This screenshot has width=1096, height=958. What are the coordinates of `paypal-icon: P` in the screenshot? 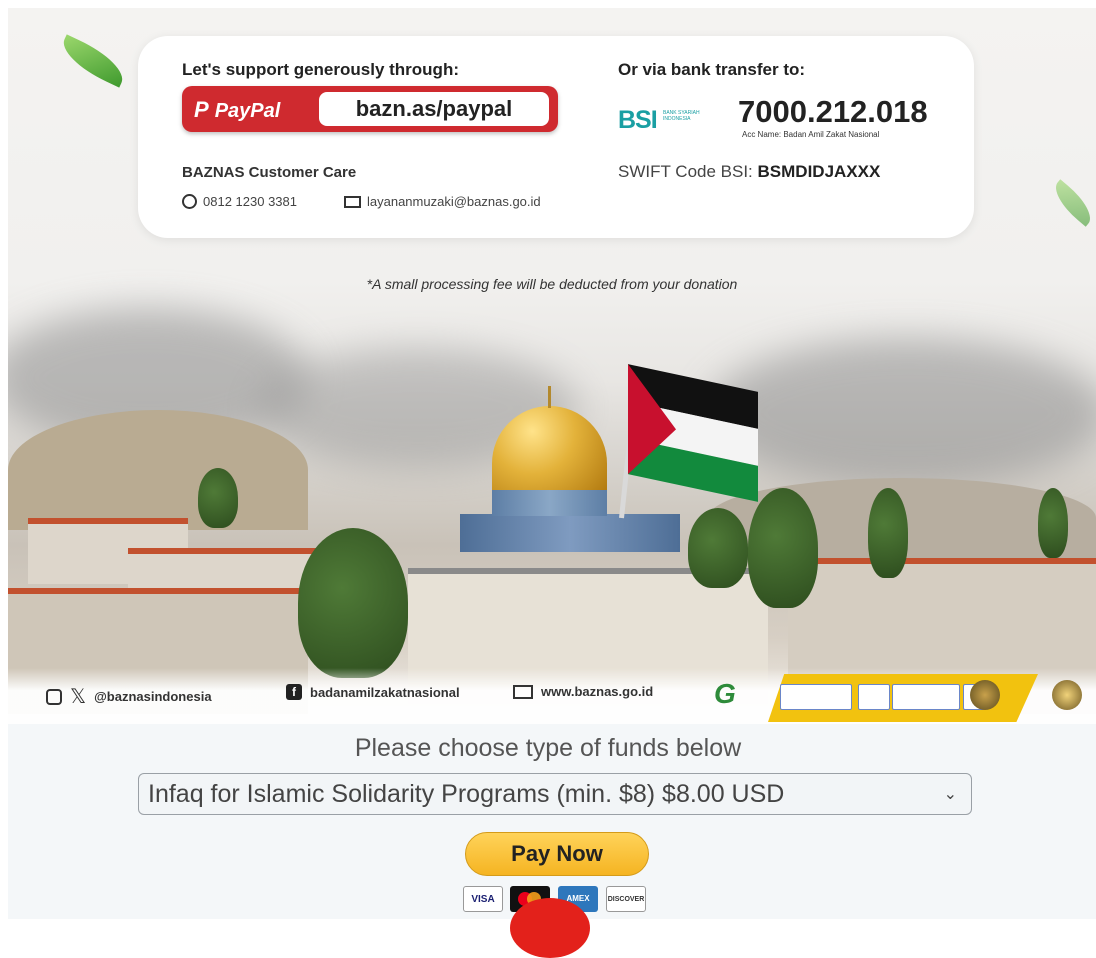 It's located at (201, 109).